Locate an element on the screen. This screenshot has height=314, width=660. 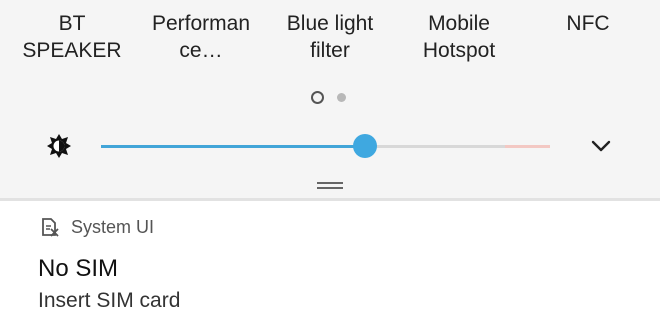
brightness-icon is located at coordinates (59, 146).